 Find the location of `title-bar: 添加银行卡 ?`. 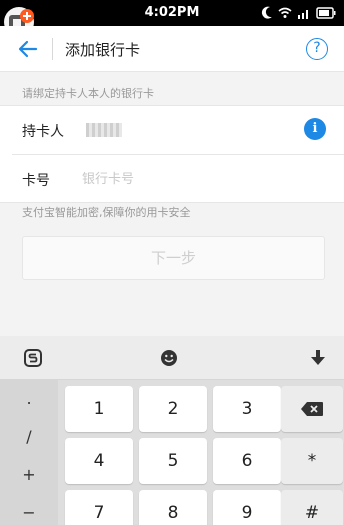

title-bar: 添加银行卡 ? is located at coordinates (172, 49).